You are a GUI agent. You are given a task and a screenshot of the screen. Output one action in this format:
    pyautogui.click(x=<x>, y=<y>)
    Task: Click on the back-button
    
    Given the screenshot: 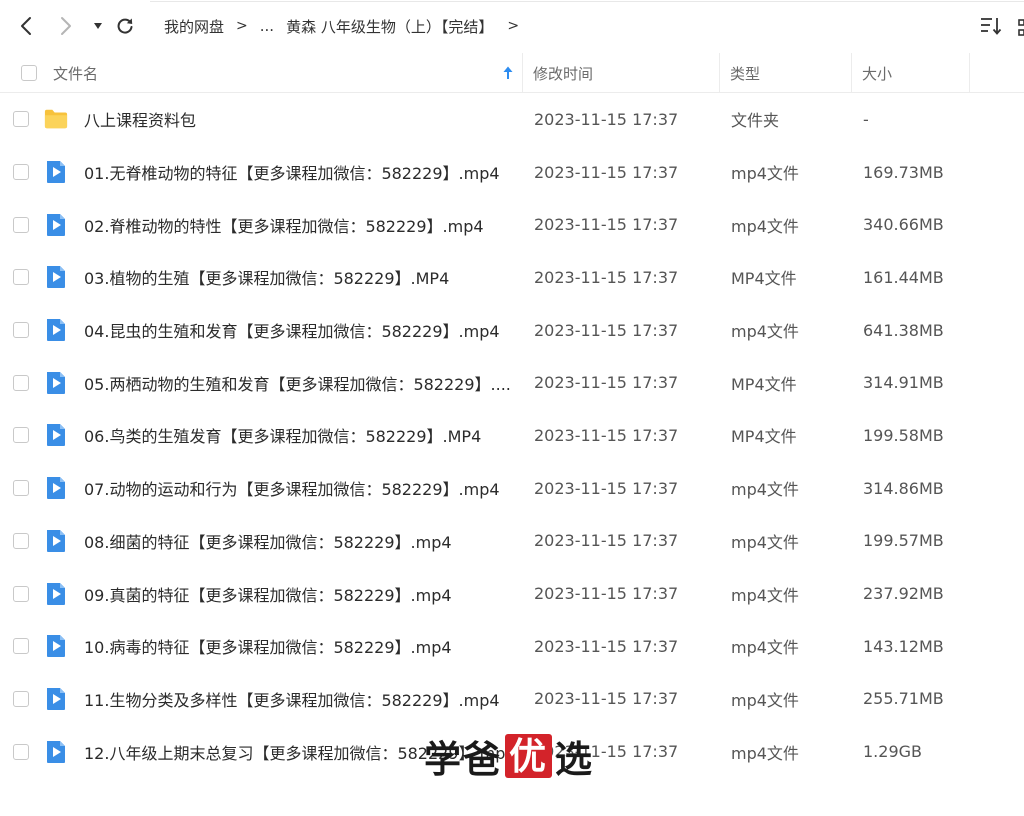 What is the action you would take?
    pyautogui.click(x=26, y=26)
    